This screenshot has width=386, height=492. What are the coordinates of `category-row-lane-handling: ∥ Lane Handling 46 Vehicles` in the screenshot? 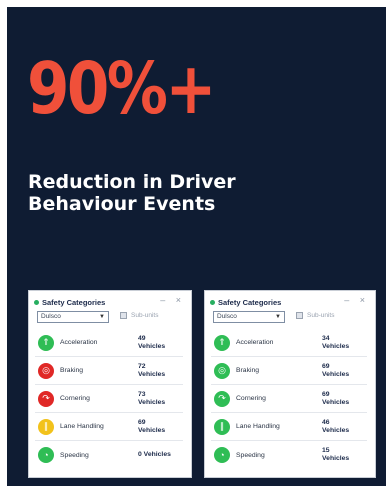 It's located at (289, 427).